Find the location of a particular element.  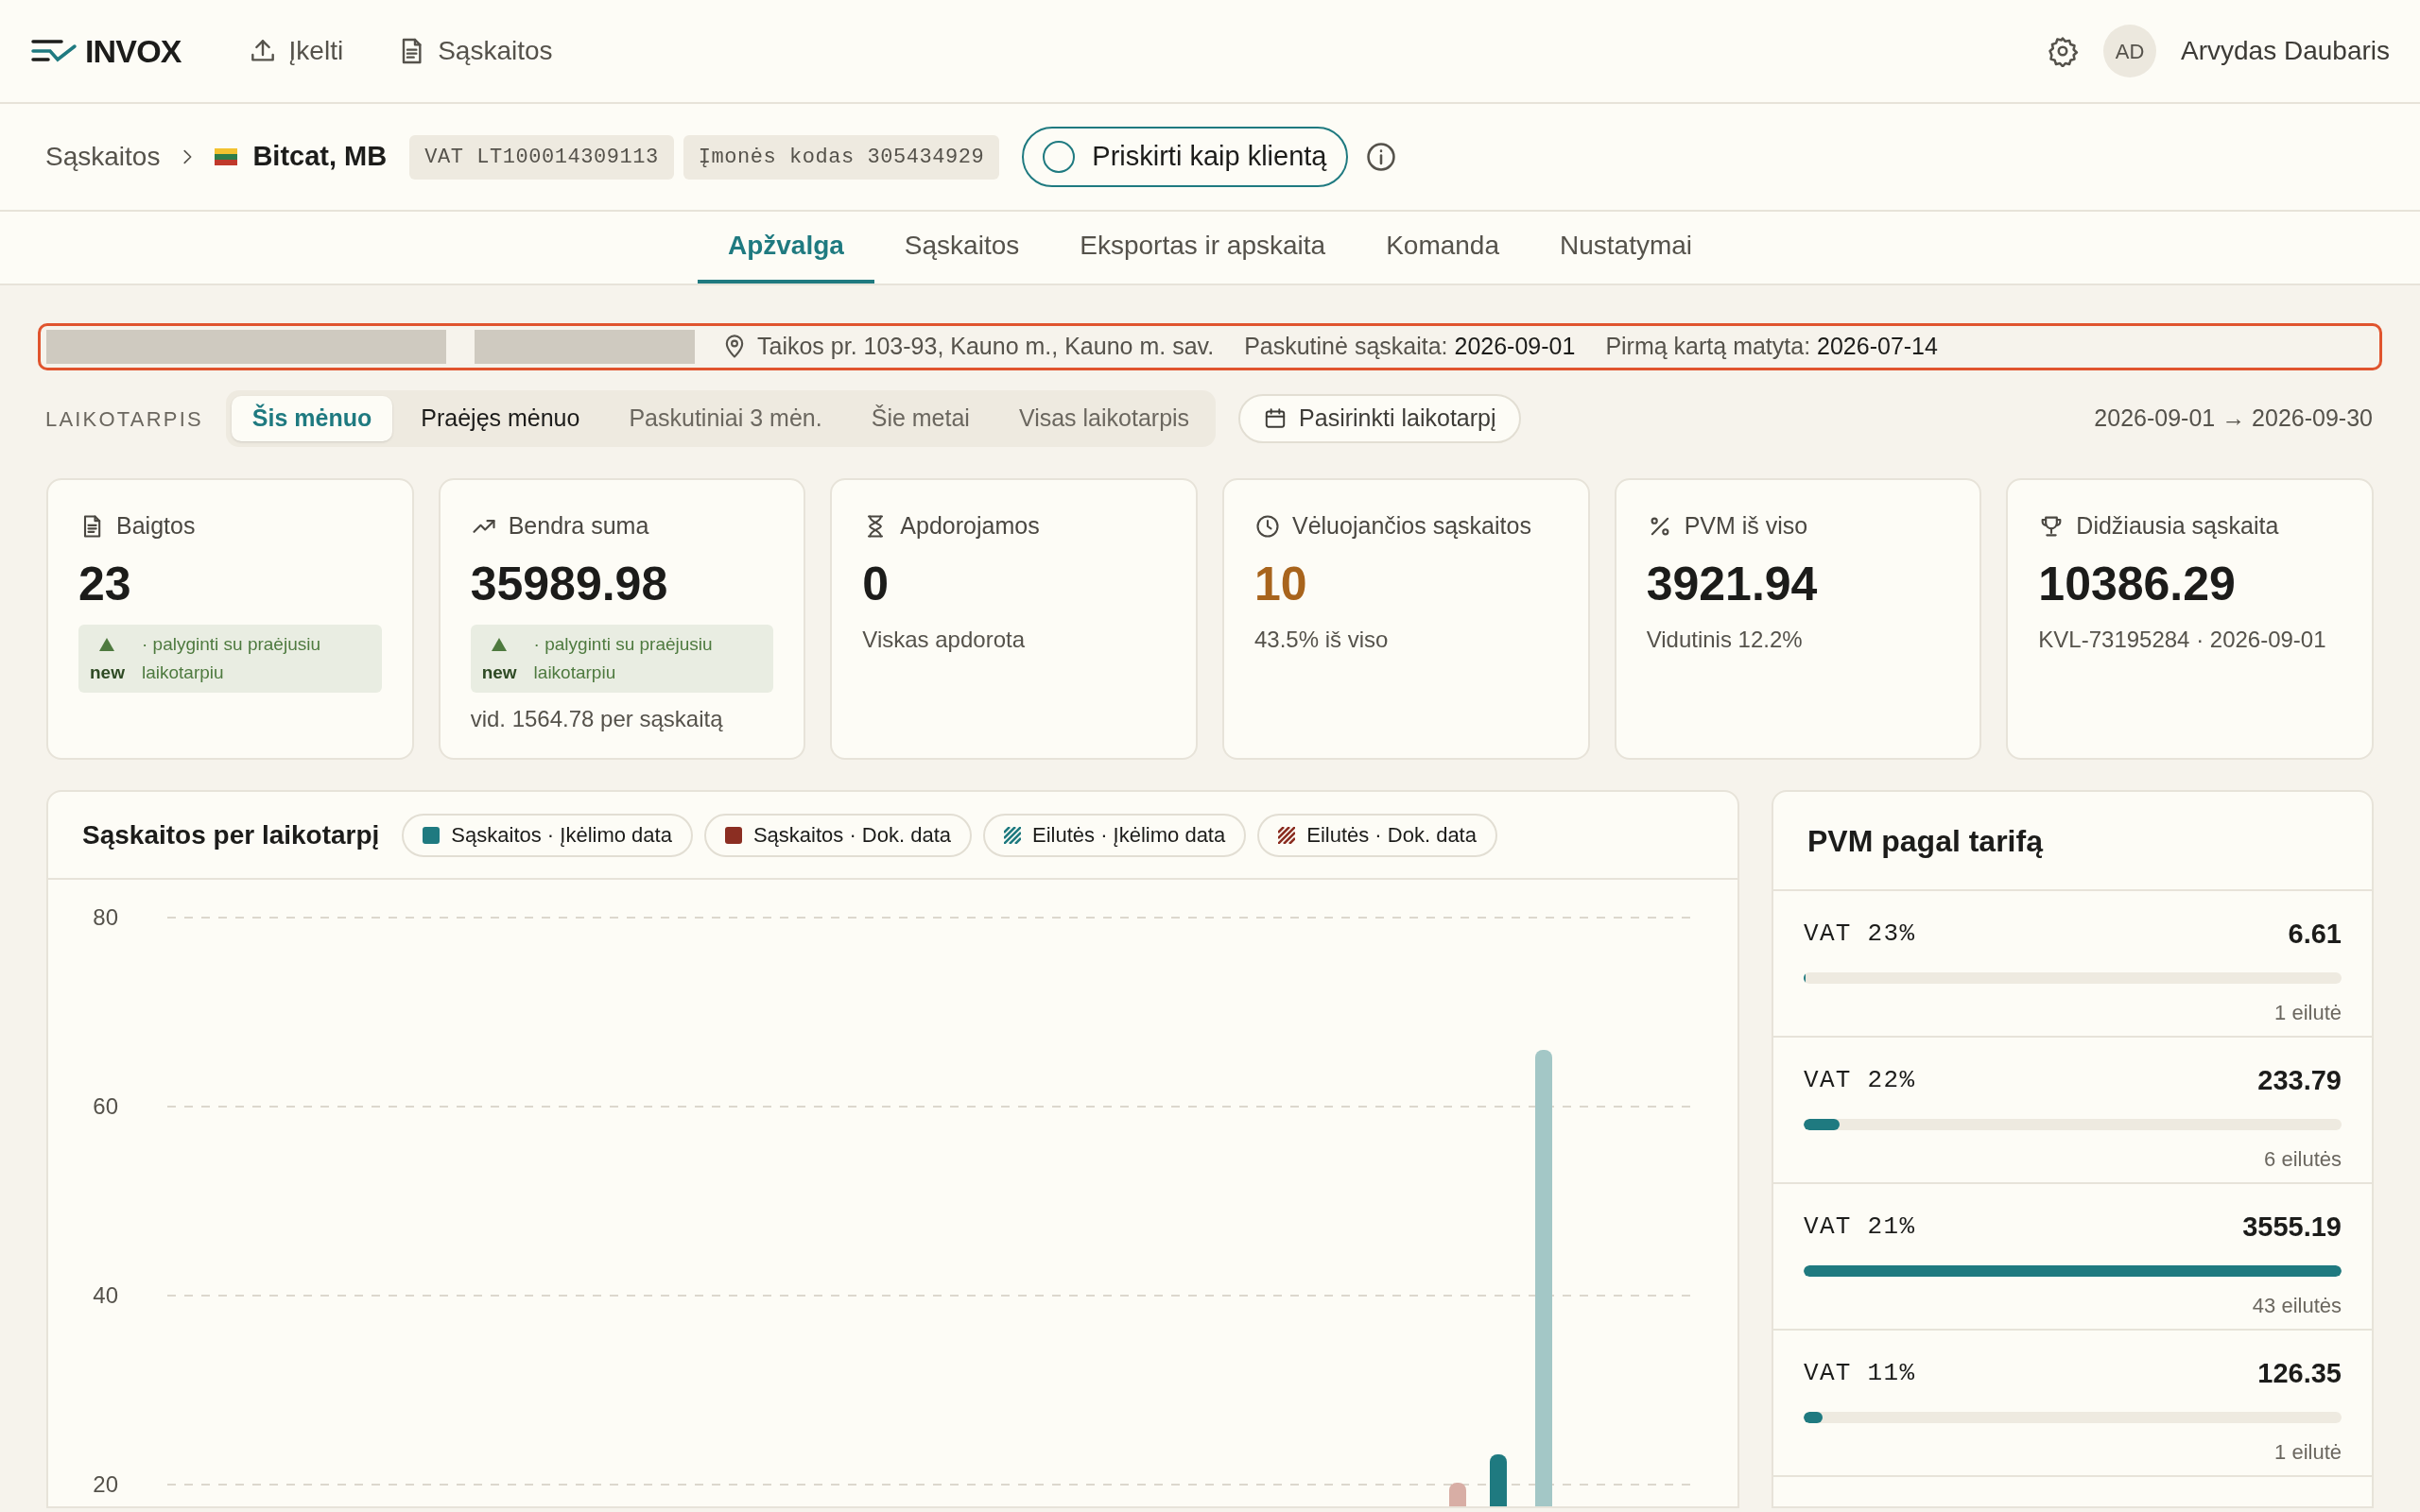

nav-link: Sąskaitos is located at coordinates (474, 51).